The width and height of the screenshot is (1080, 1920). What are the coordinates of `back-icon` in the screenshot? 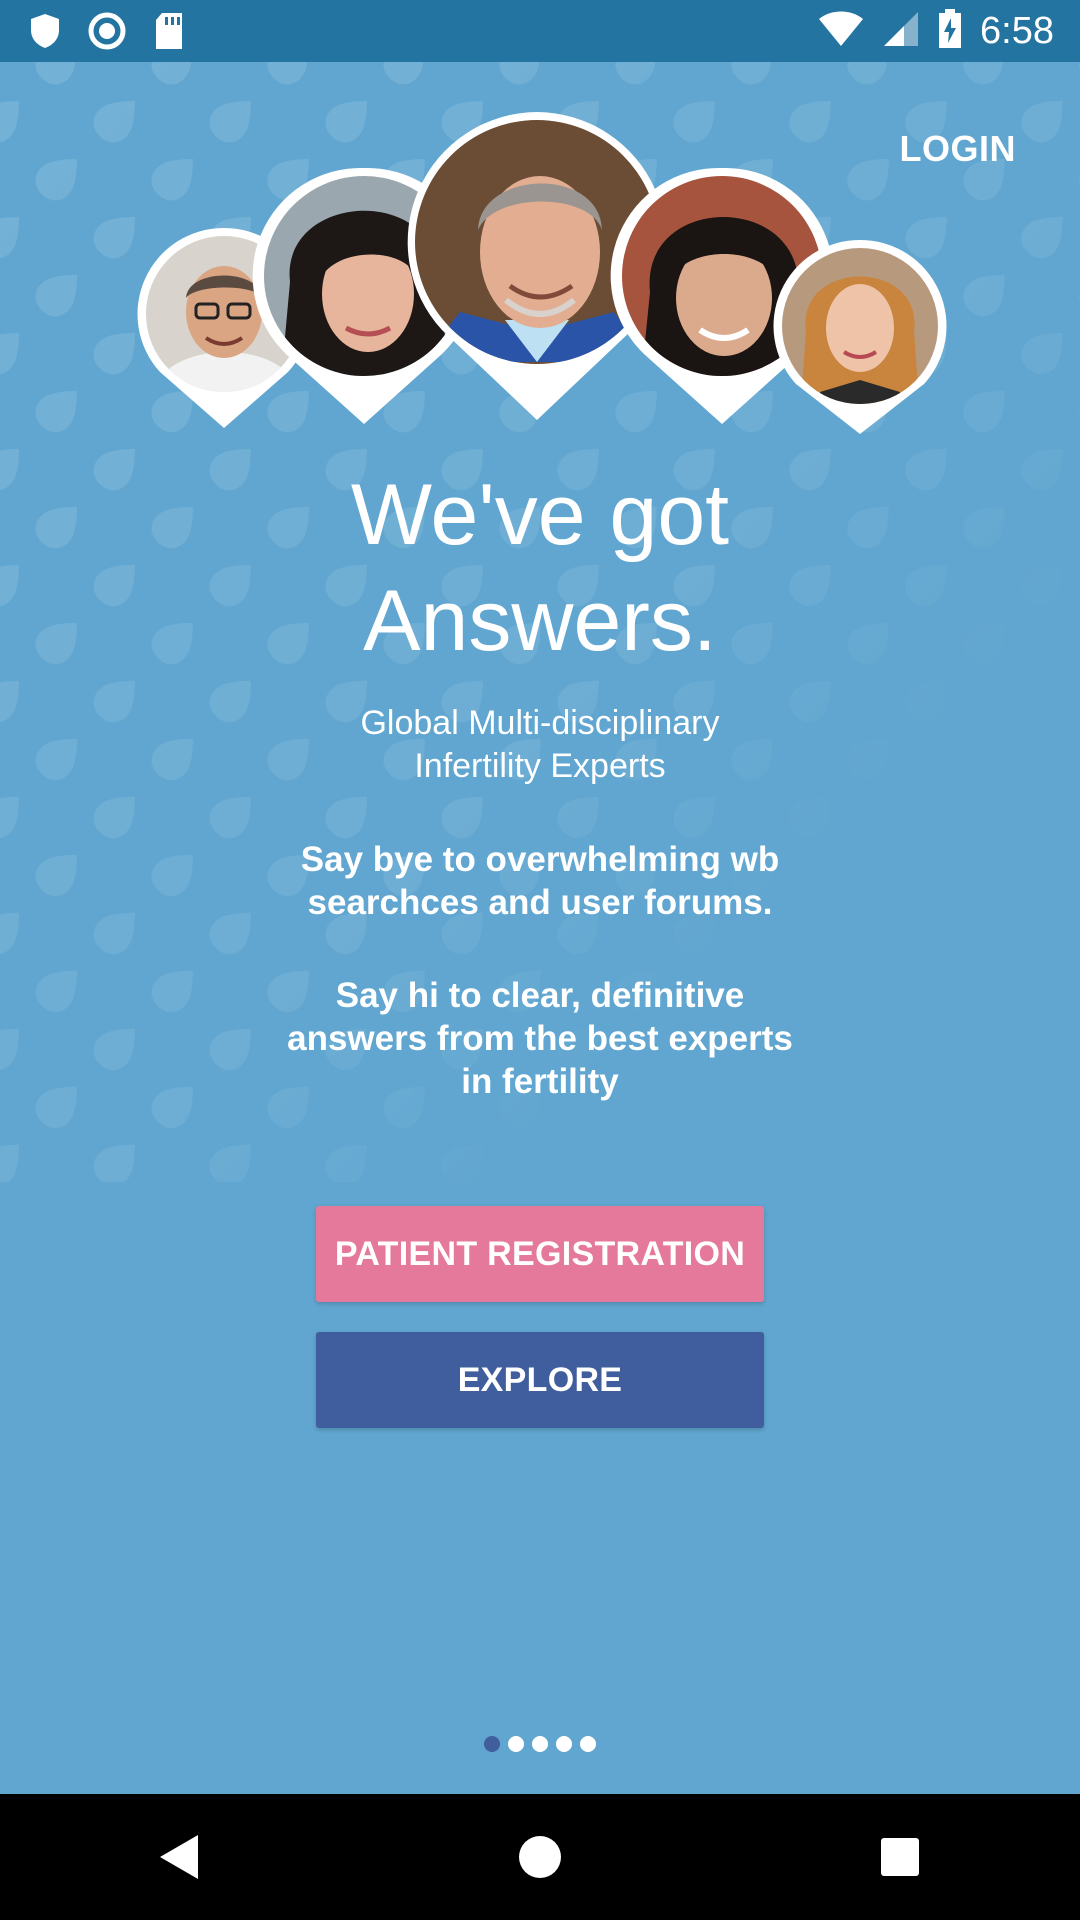 It's located at (180, 1857).